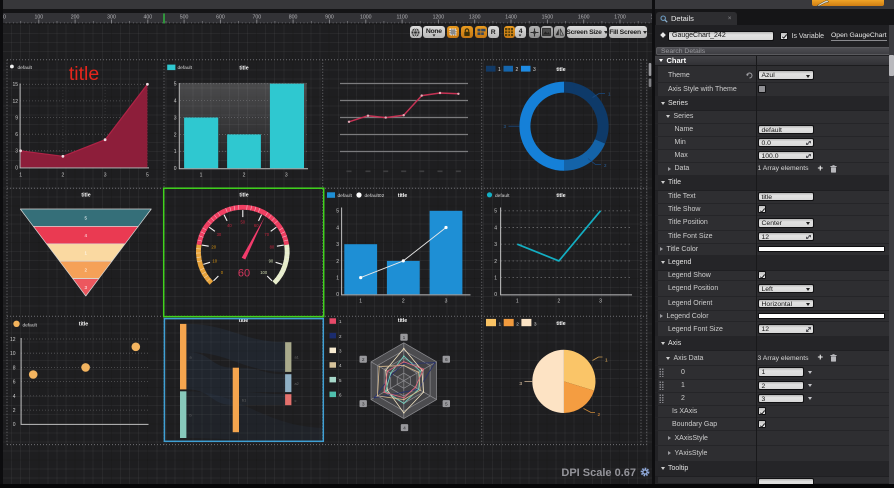 The width and height of the screenshot is (894, 488). What do you see at coordinates (296, 401) in the screenshot?
I see `svg-text: c` at bounding box center [296, 401].